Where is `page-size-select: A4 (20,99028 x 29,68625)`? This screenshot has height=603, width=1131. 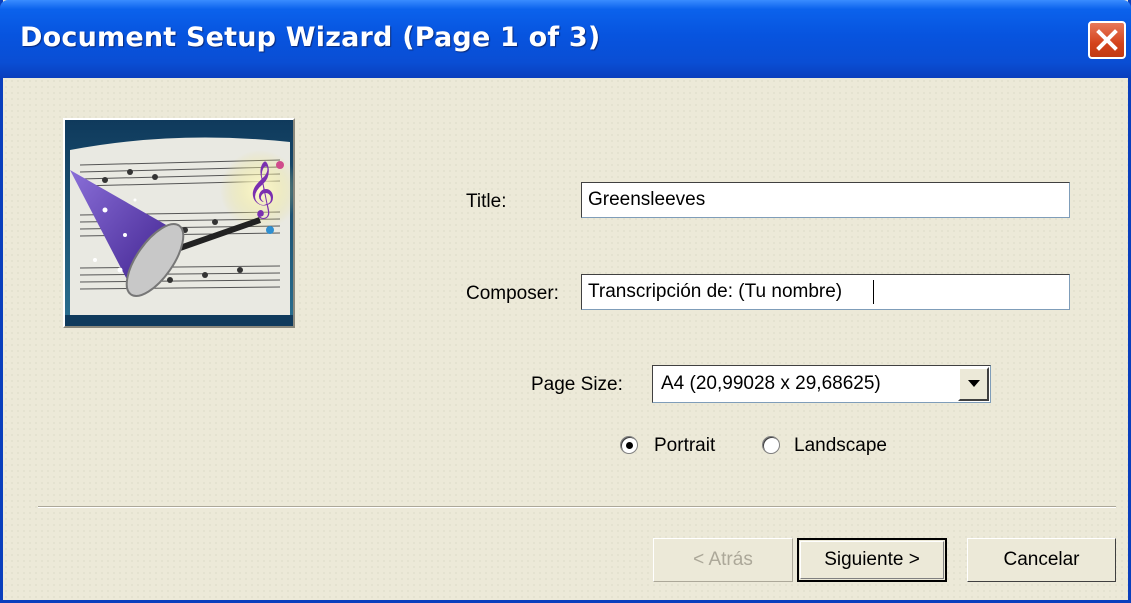 page-size-select: A4 (20,99028 x 29,68625) is located at coordinates (821, 384).